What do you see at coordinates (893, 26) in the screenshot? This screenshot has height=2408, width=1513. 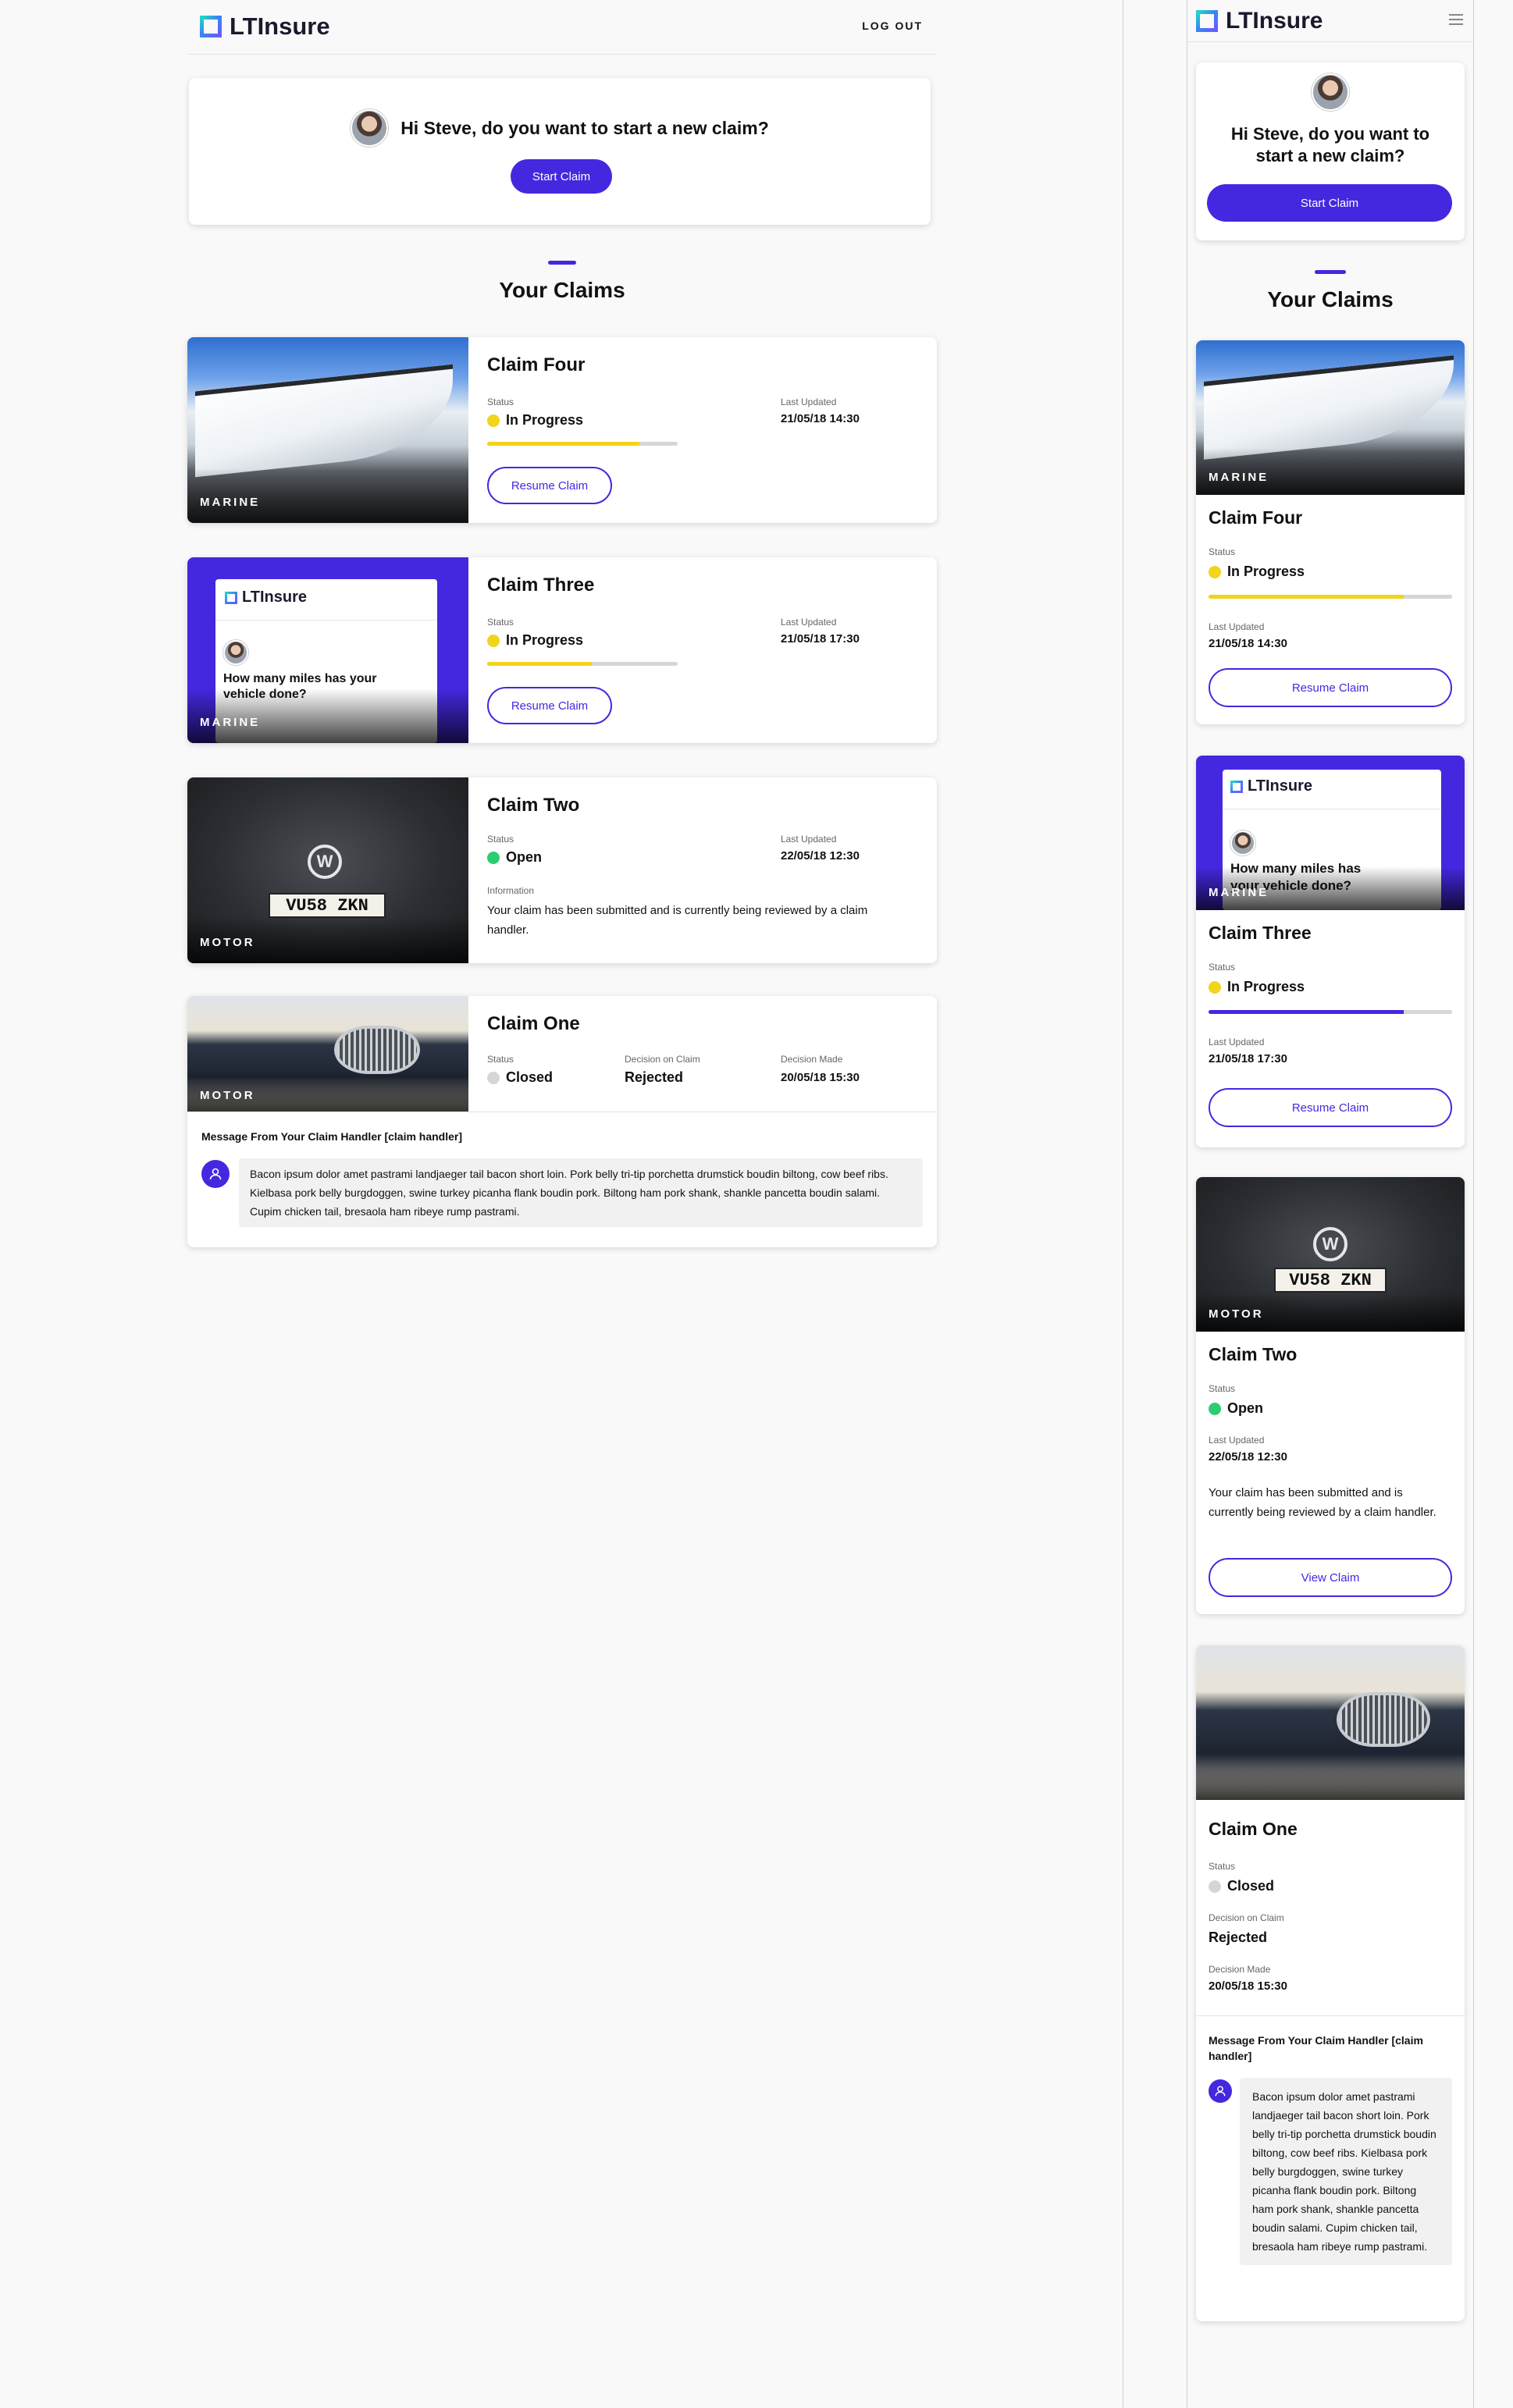 I see `logout-link: LOG OUT` at bounding box center [893, 26].